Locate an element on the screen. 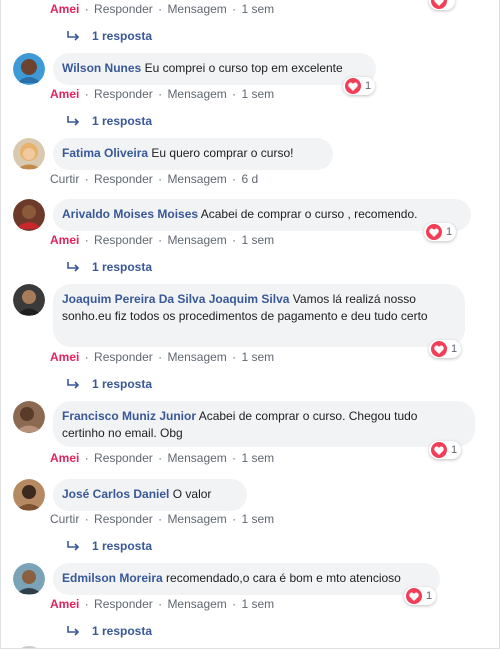 This screenshot has width=500, height=650. comment-bubble: José Carlos Daniel O valor is located at coordinates (150, 495).